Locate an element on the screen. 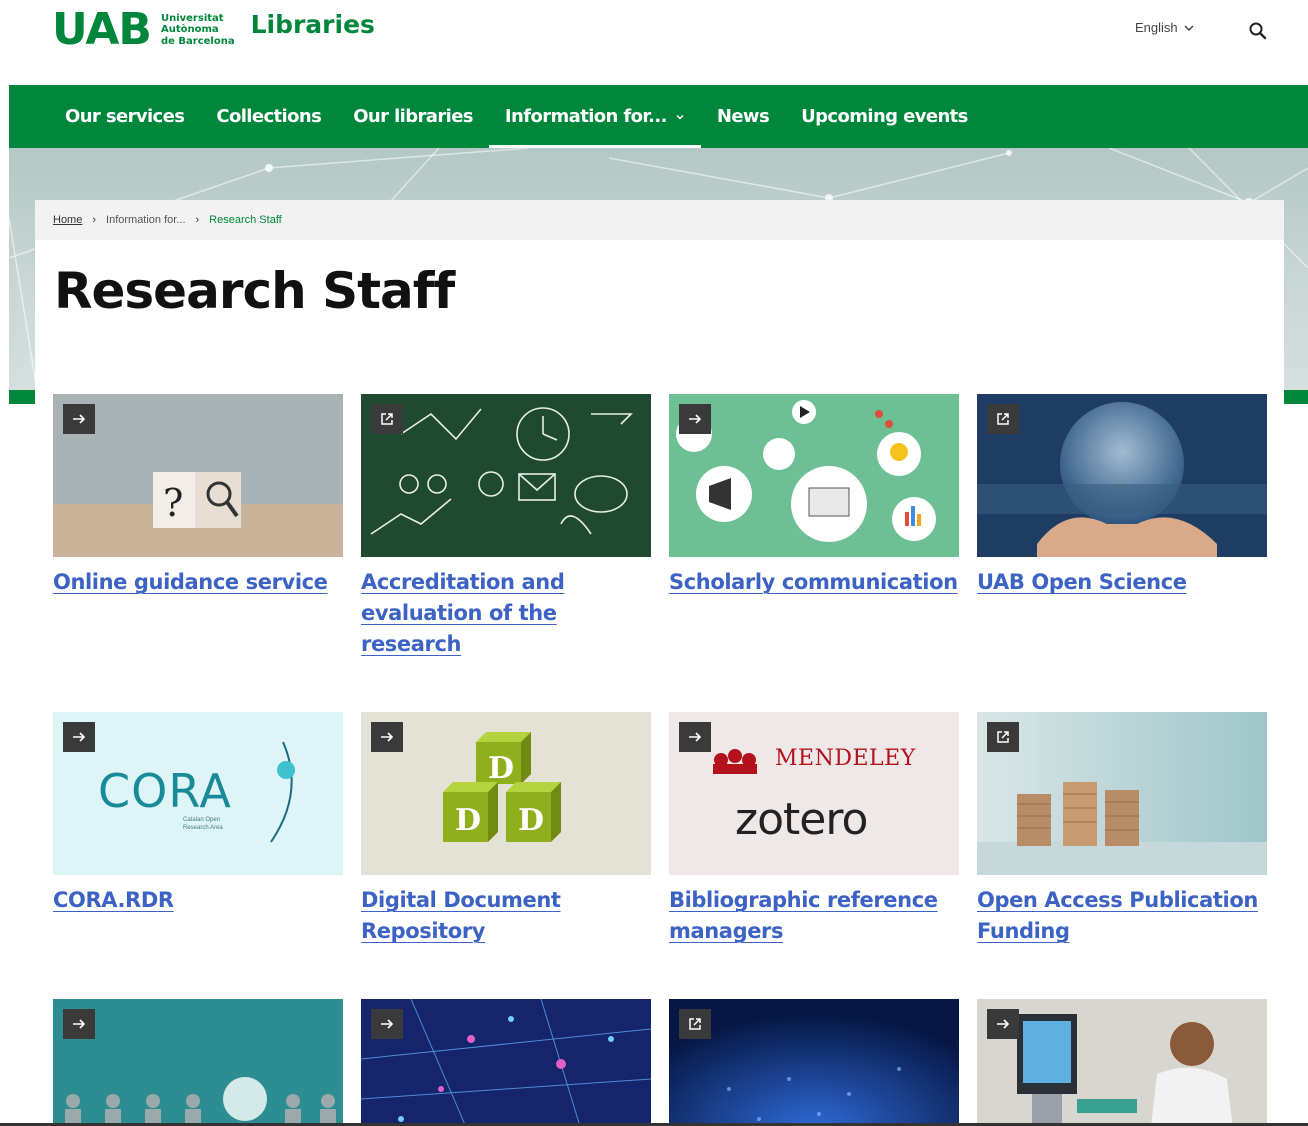 Image resolution: width=1308 pixels, height=1126 pixels. nav-item-our-libraries: Our libraries is located at coordinates (413, 116).